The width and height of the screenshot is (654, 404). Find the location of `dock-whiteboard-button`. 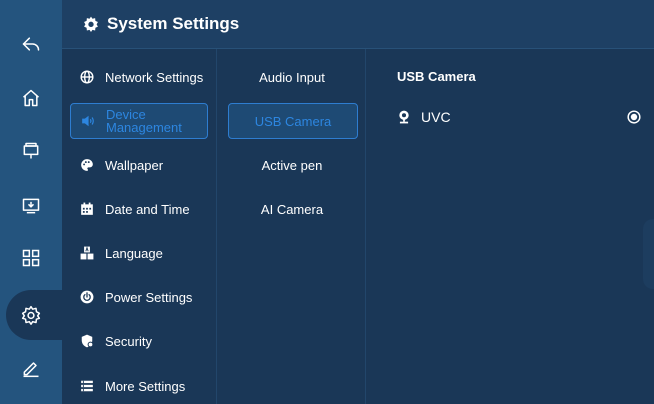

dock-whiteboard-button is located at coordinates (31, 151).